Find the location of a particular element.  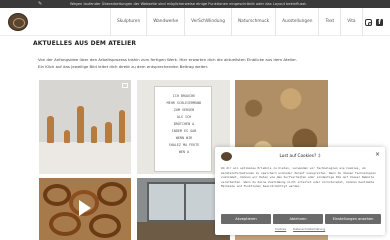

accept-button: Akzeptieren is located at coordinates (246, 219).